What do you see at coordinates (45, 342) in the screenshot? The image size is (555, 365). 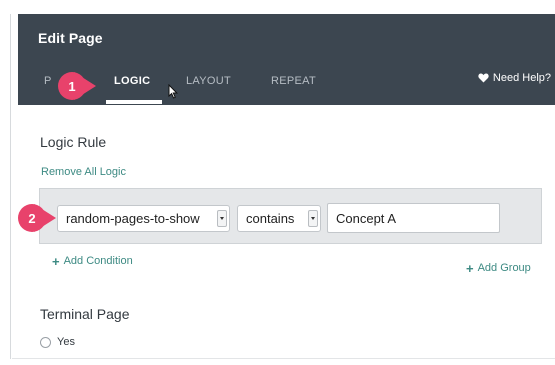 I see `radio-button` at bounding box center [45, 342].